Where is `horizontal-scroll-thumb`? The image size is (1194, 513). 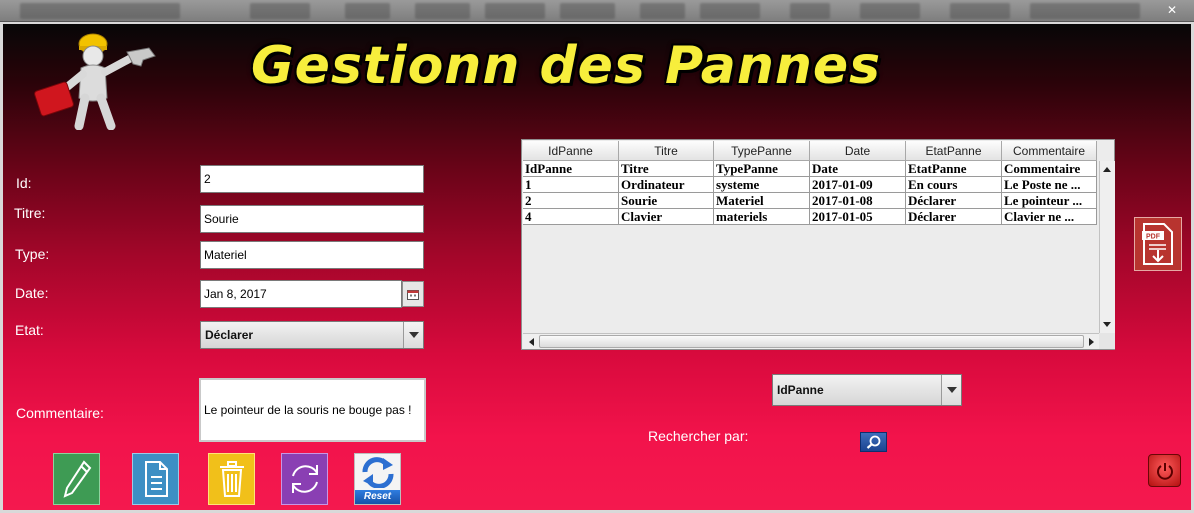
horizontal-scroll-thumb is located at coordinates (811, 341).